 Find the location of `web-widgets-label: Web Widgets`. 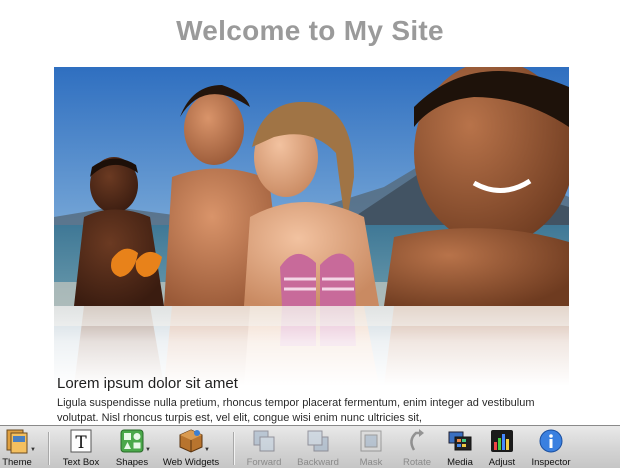

web-widgets-label: Web Widgets is located at coordinates (191, 462).